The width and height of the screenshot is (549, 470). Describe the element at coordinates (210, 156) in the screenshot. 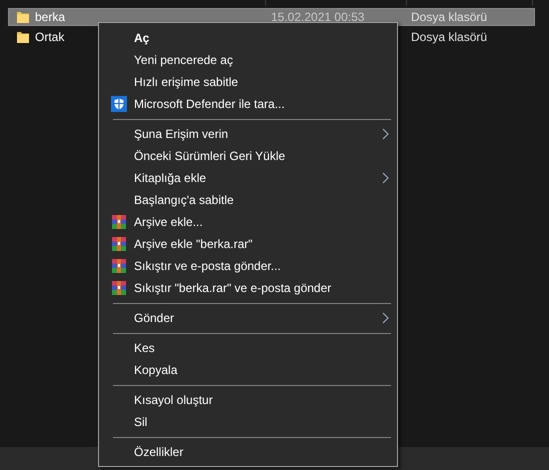

I see `menu-item-label: Önceki Sürümleri Geri Yükle` at that location.